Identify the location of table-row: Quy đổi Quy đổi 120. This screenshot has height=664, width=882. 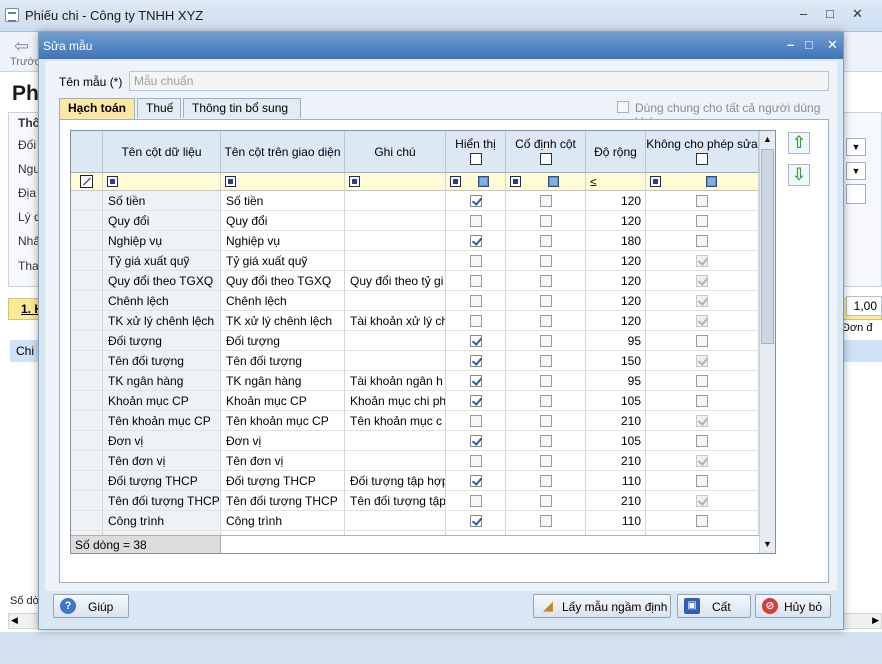
(415, 221).